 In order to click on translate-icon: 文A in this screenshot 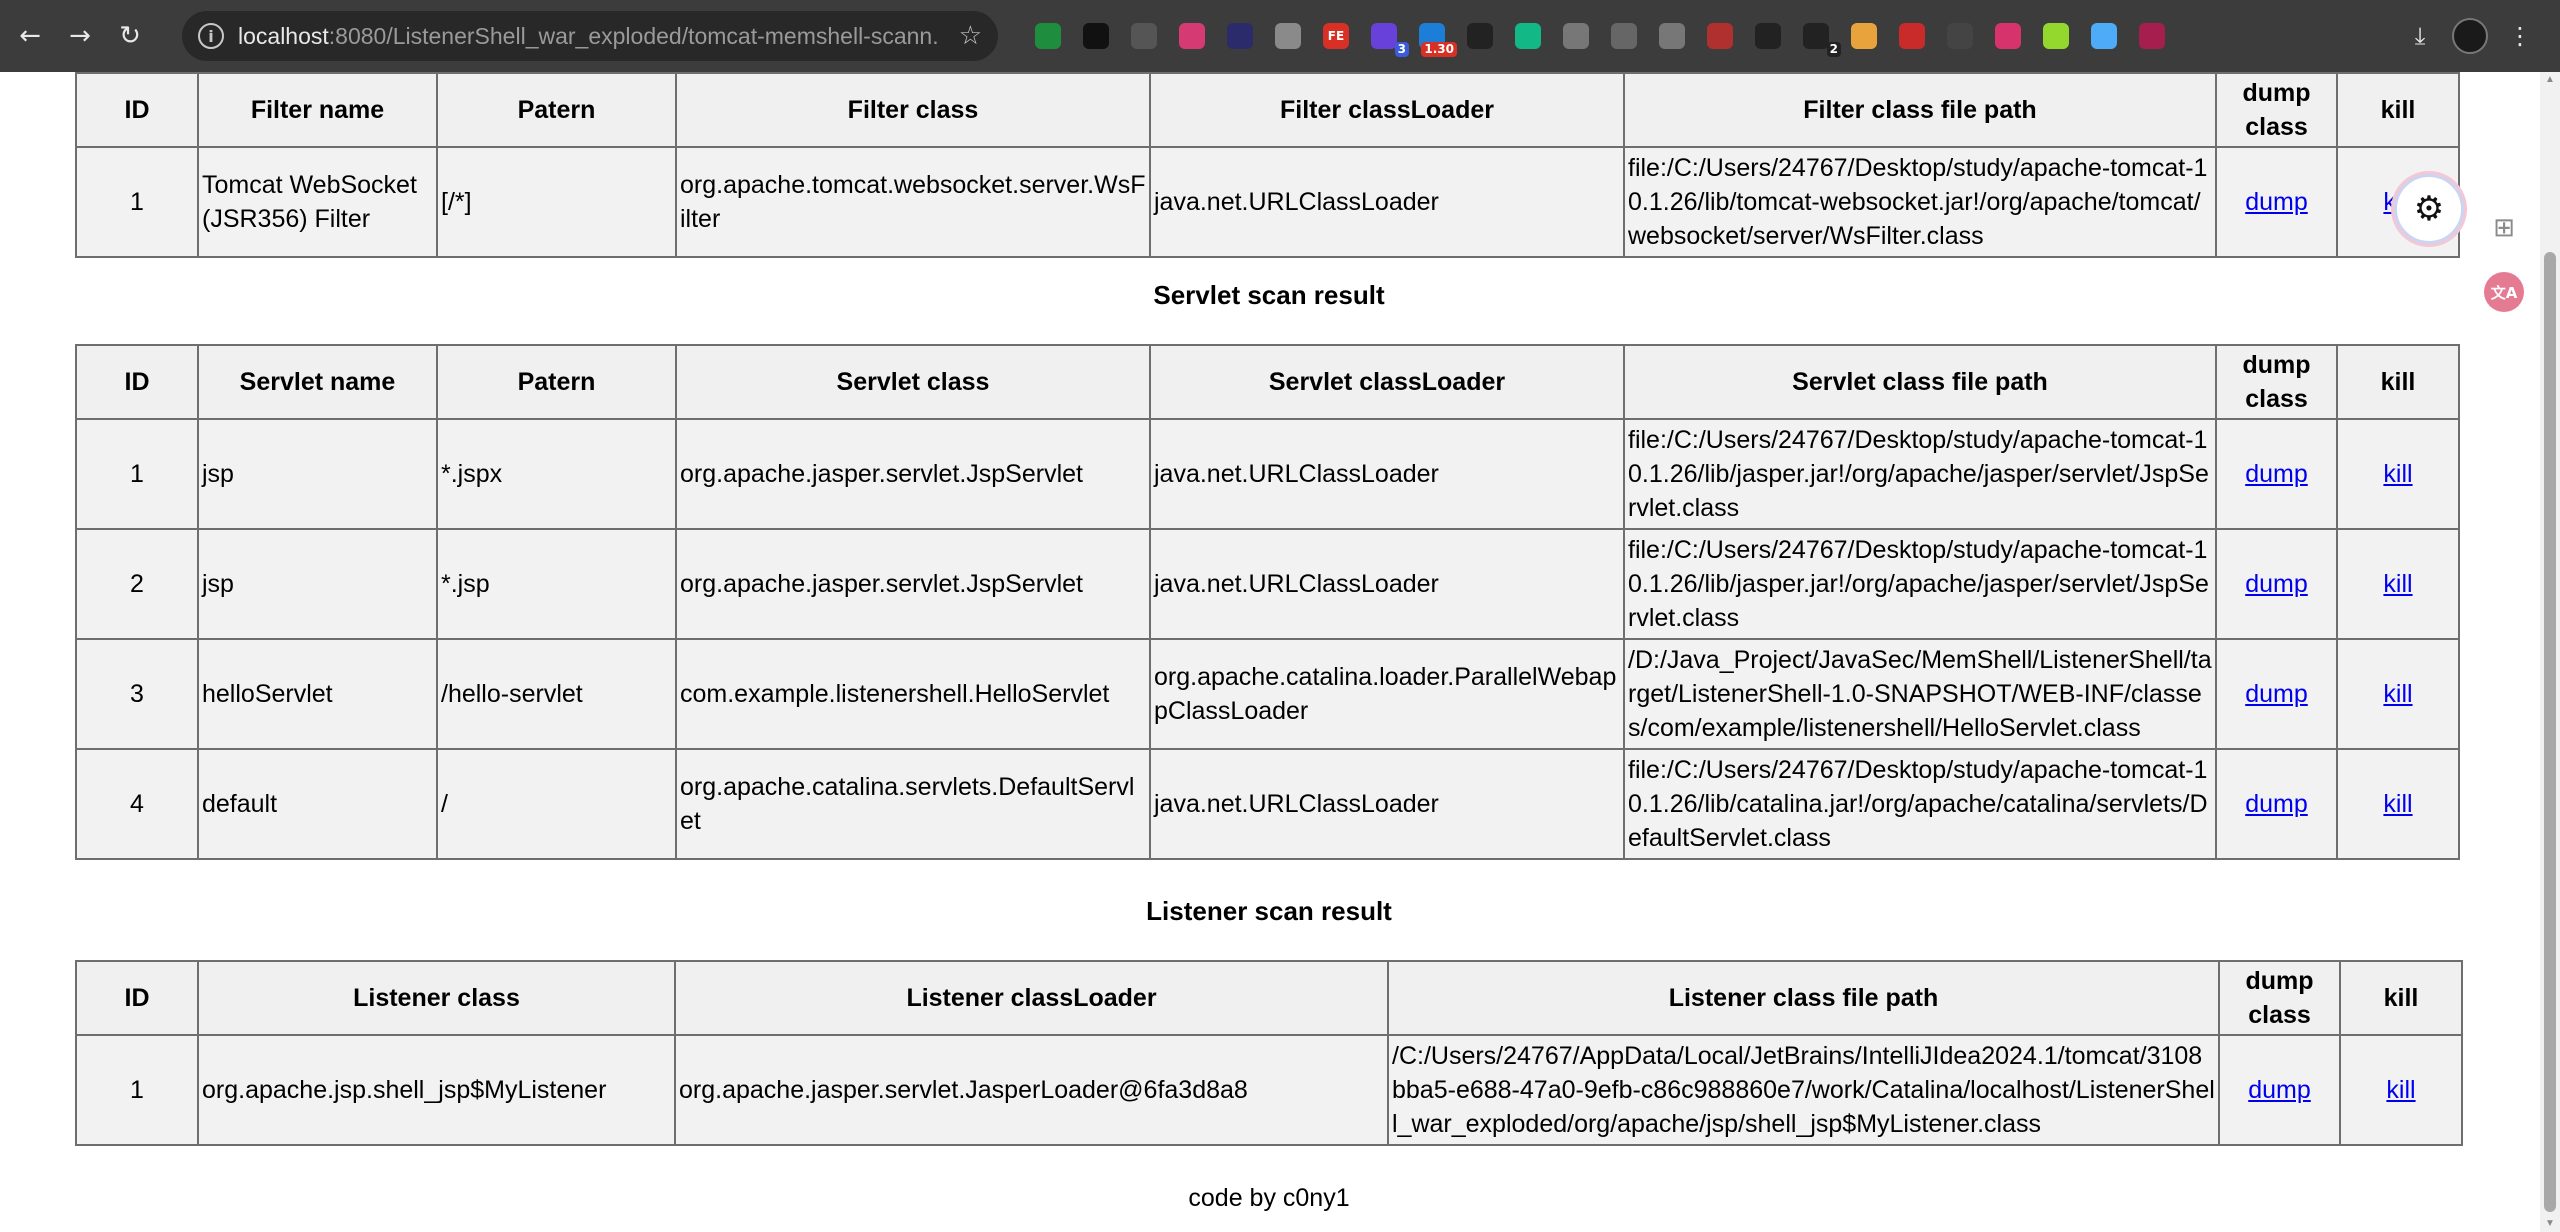, I will do `click(2504, 292)`.